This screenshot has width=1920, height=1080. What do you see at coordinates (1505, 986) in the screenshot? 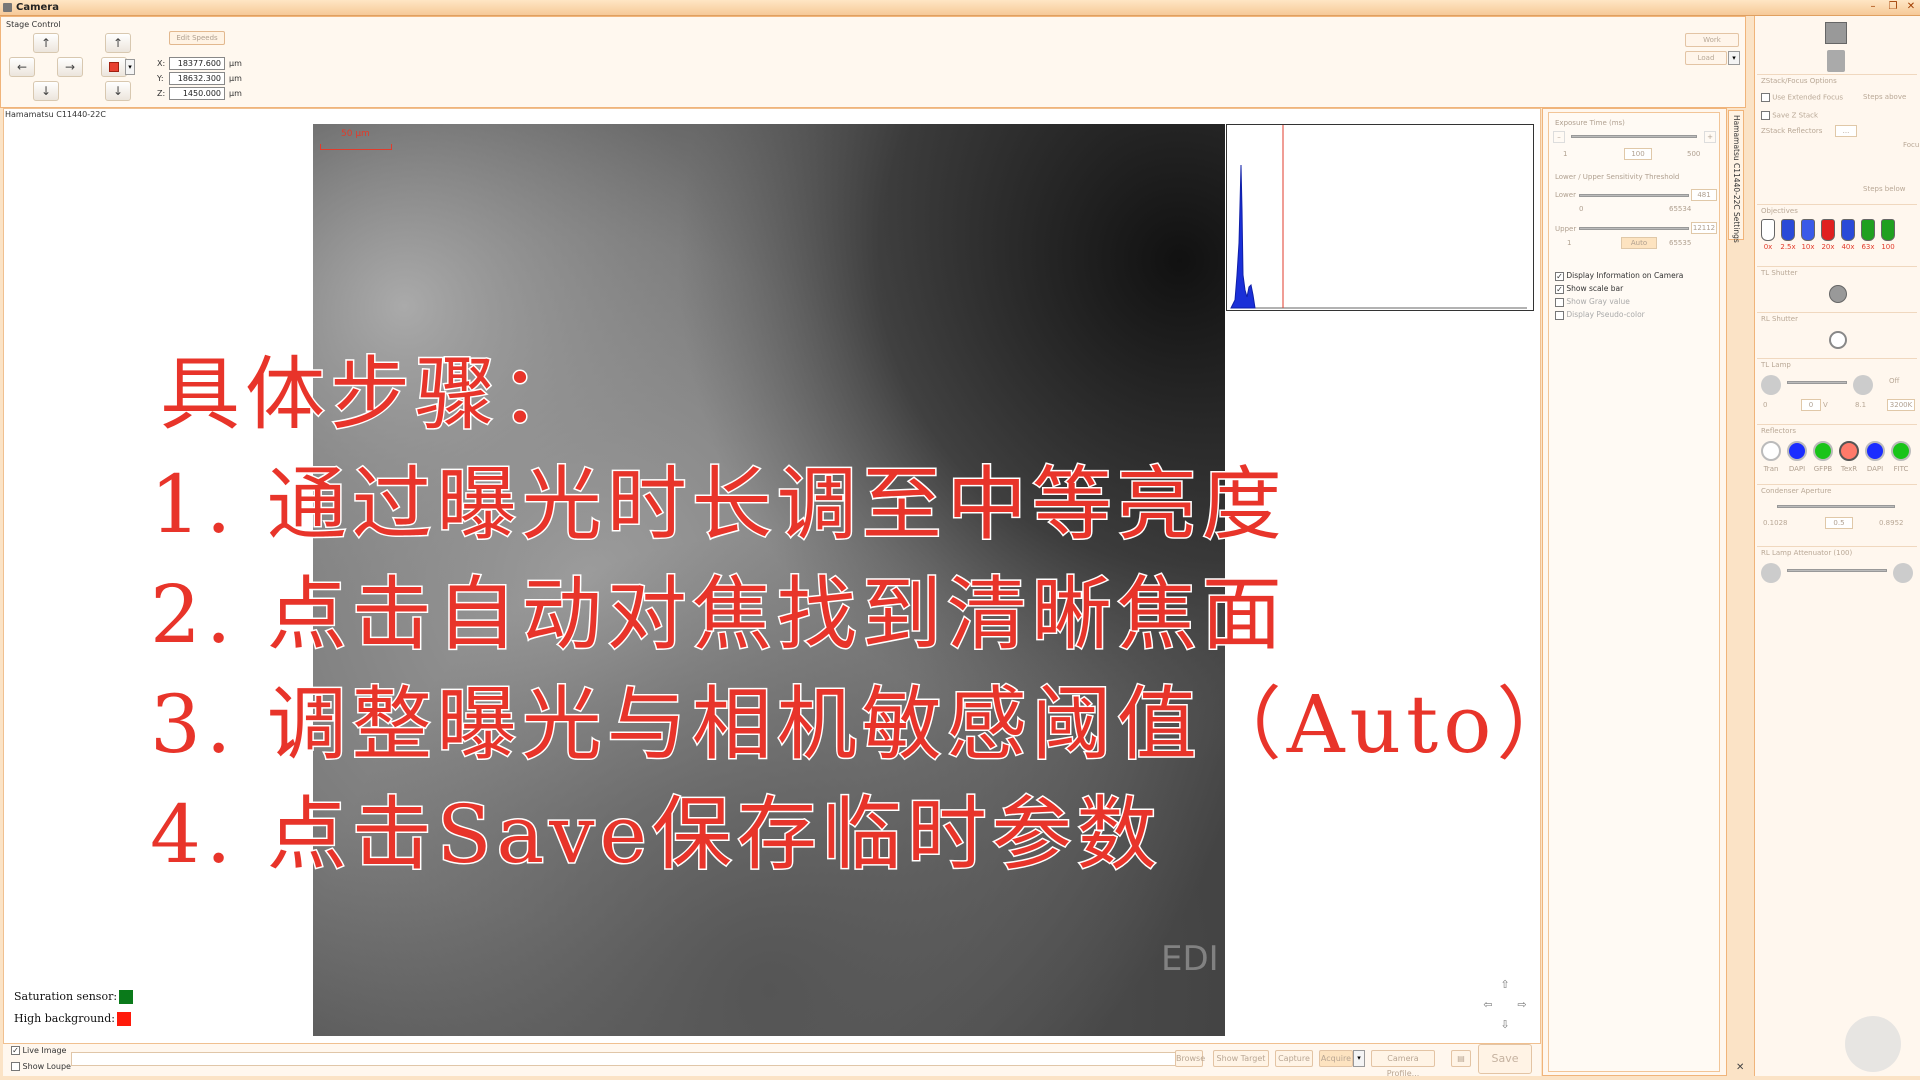
I see `nav-up-arrow-icon: ⇧` at bounding box center [1505, 986].